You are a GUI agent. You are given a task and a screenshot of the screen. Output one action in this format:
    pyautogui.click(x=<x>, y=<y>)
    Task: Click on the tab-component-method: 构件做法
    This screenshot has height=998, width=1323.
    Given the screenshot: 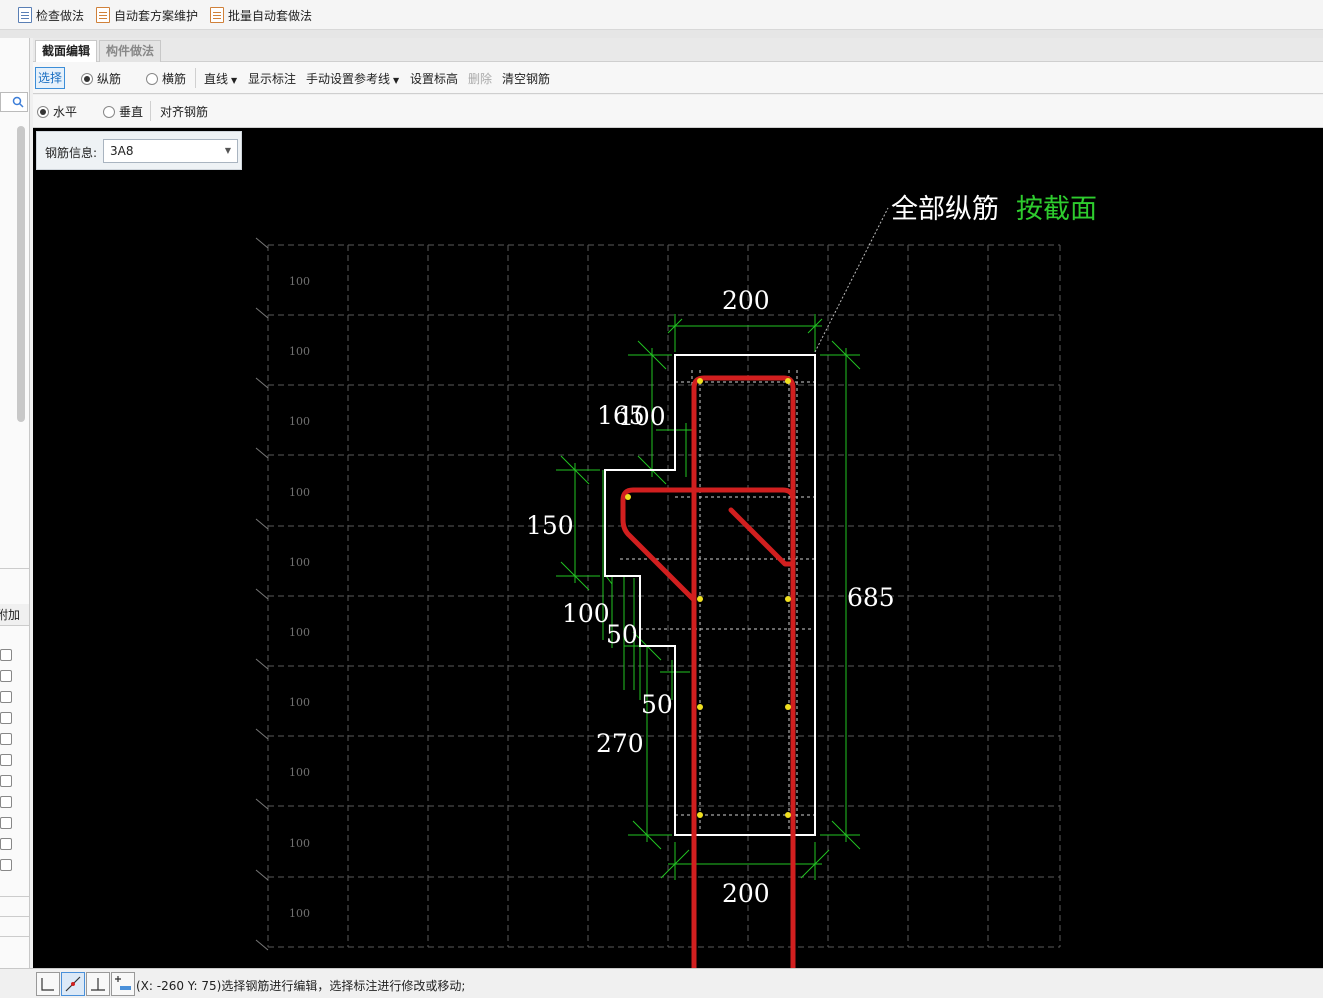 What is the action you would take?
    pyautogui.click(x=130, y=51)
    